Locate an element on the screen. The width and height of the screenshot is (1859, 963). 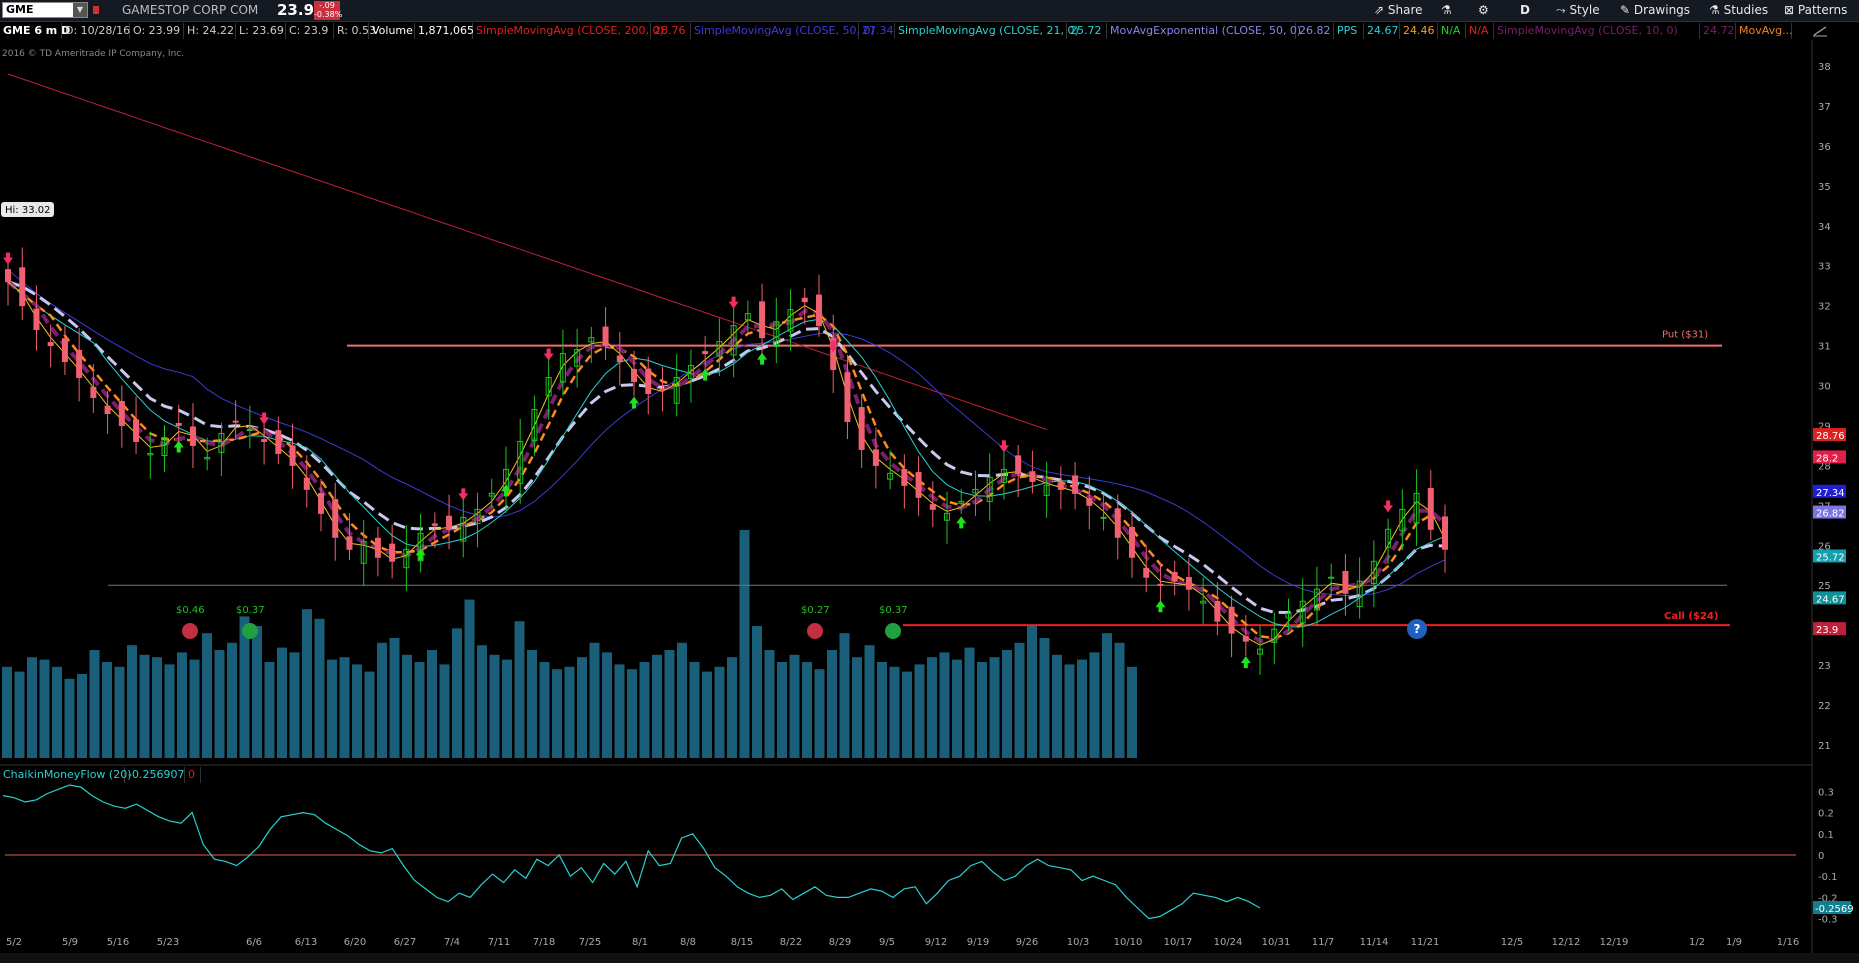
expand-icon is located at coordinates (1820, 31).